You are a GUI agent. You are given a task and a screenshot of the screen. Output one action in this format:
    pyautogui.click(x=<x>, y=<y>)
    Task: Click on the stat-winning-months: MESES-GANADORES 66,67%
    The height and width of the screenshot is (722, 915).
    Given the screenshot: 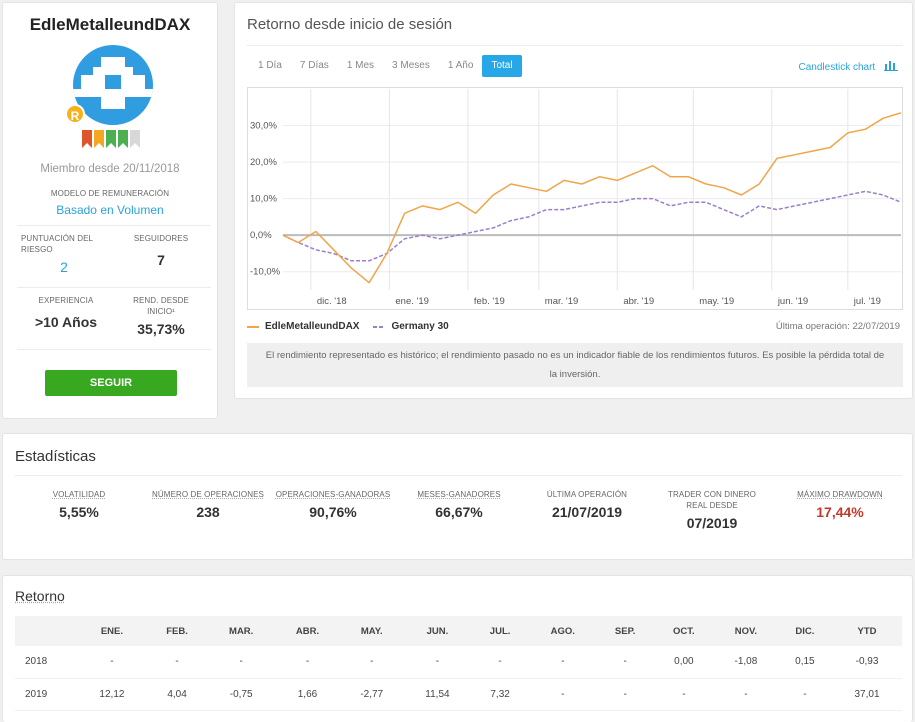 What is the action you would take?
    pyautogui.click(x=459, y=504)
    